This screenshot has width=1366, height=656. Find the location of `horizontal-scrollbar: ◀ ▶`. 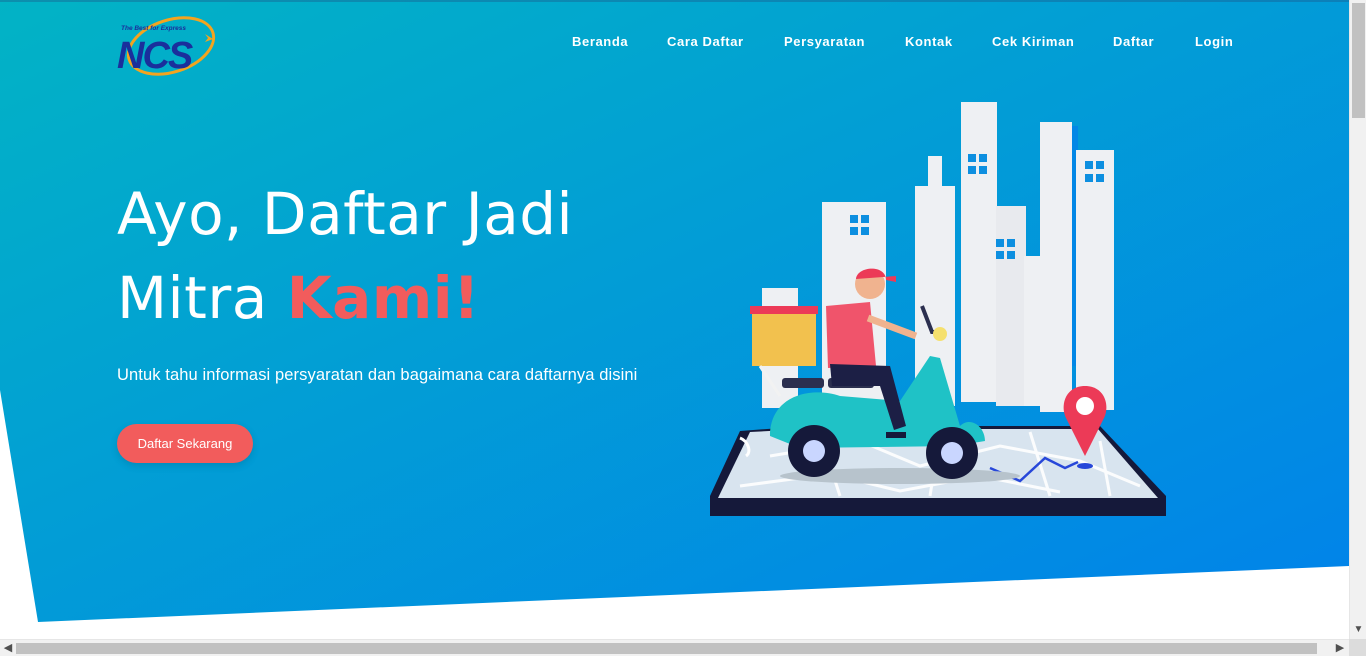

horizontal-scrollbar: ◀ ▶ is located at coordinates (674, 647).